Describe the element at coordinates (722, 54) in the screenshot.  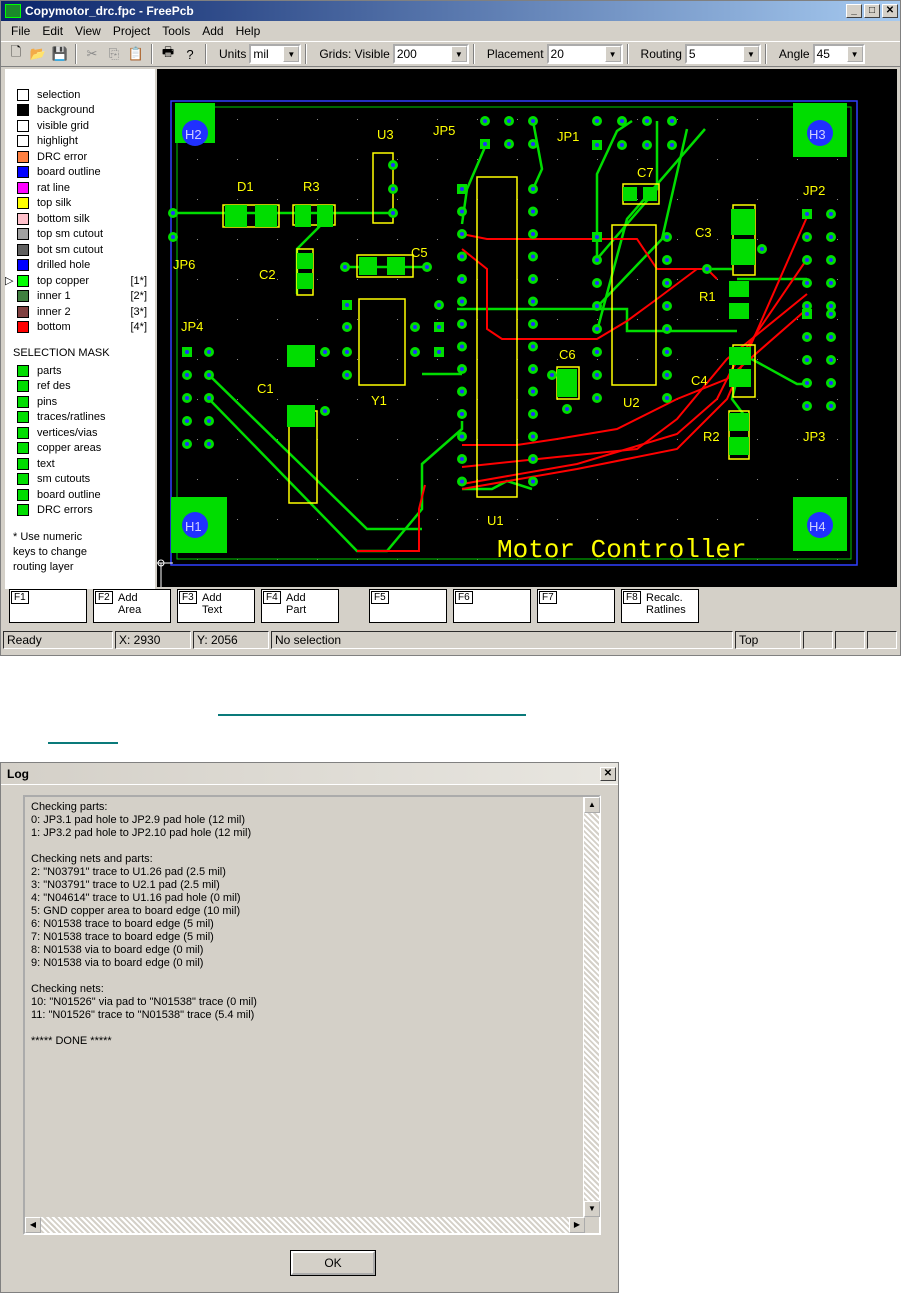
I see `routing-select: 5 ▼` at that location.